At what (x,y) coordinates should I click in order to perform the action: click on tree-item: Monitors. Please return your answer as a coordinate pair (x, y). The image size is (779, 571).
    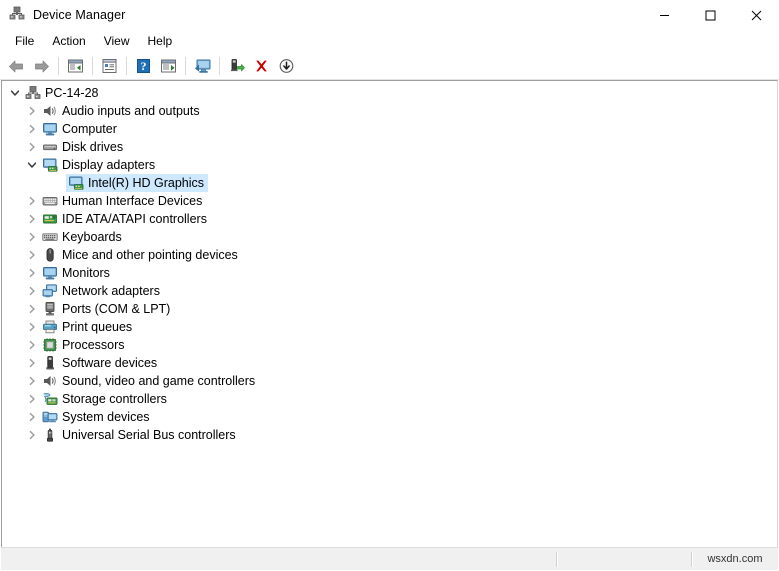
    Looking at the image, I should click on (389, 273).